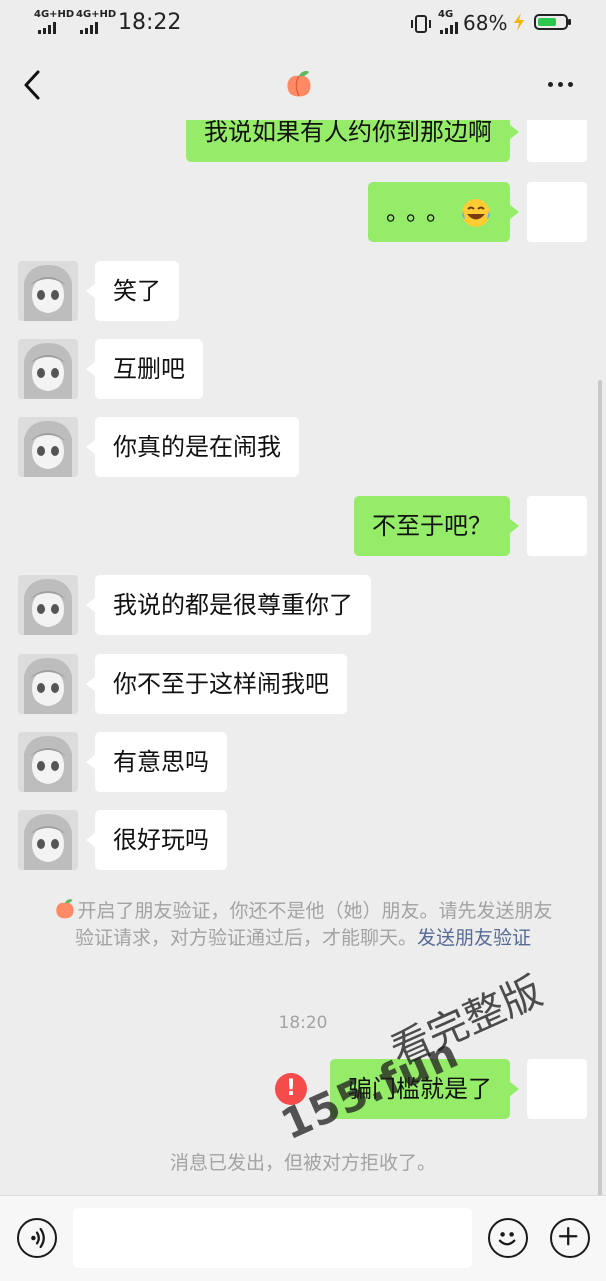 This screenshot has width=606, height=1281. I want to click on send-verification-link: 发送朋友验证, so click(474, 938).